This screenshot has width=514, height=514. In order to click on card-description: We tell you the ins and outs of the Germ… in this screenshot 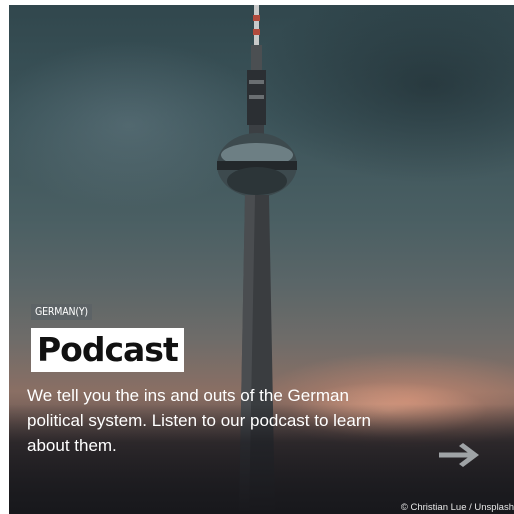, I will do `click(199, 420)`.